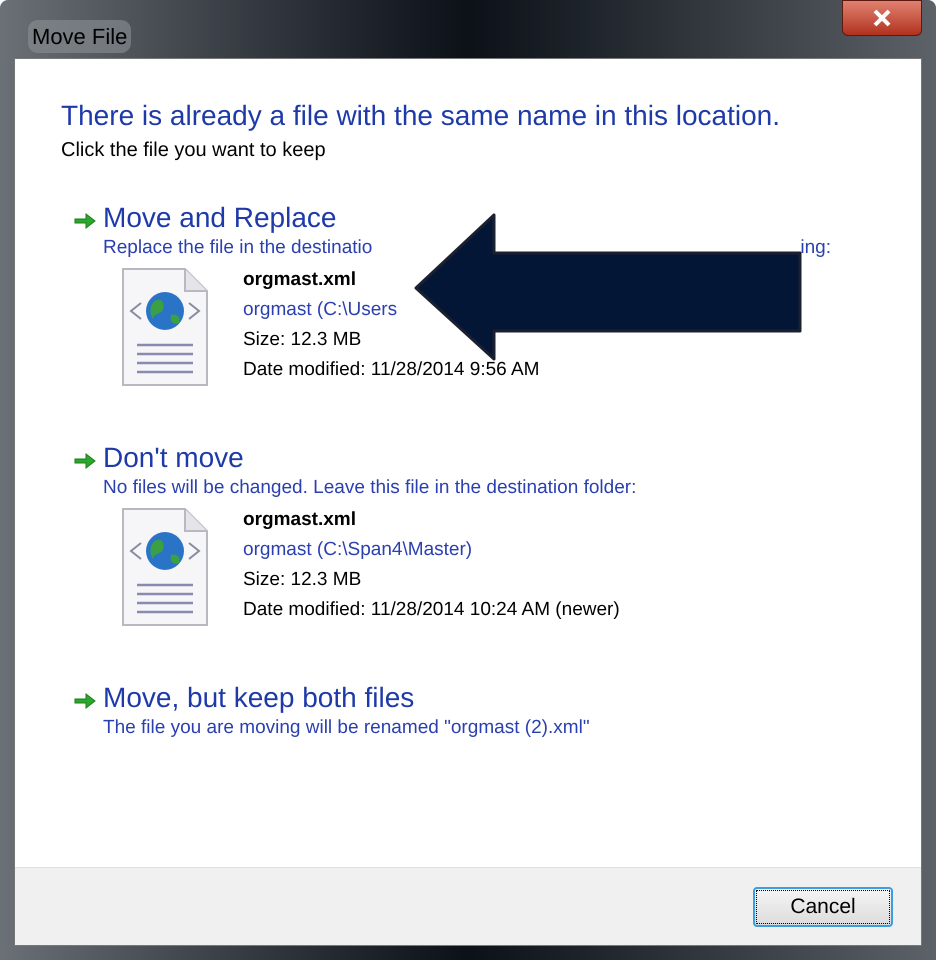  What do you see at coordinates (815, 248) in the screenshot?
I see `option-description: ing:` at bounding box center [815, 248].